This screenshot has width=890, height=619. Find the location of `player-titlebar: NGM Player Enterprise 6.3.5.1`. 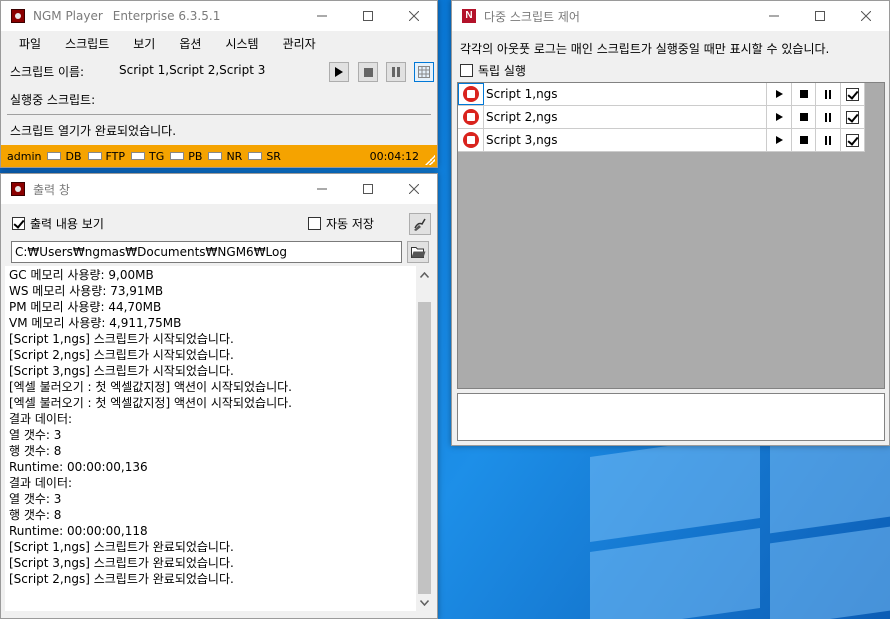

player-titlebar: NGM Player Enterprise 6.3.5.1 is located at coordinates (219, 16).